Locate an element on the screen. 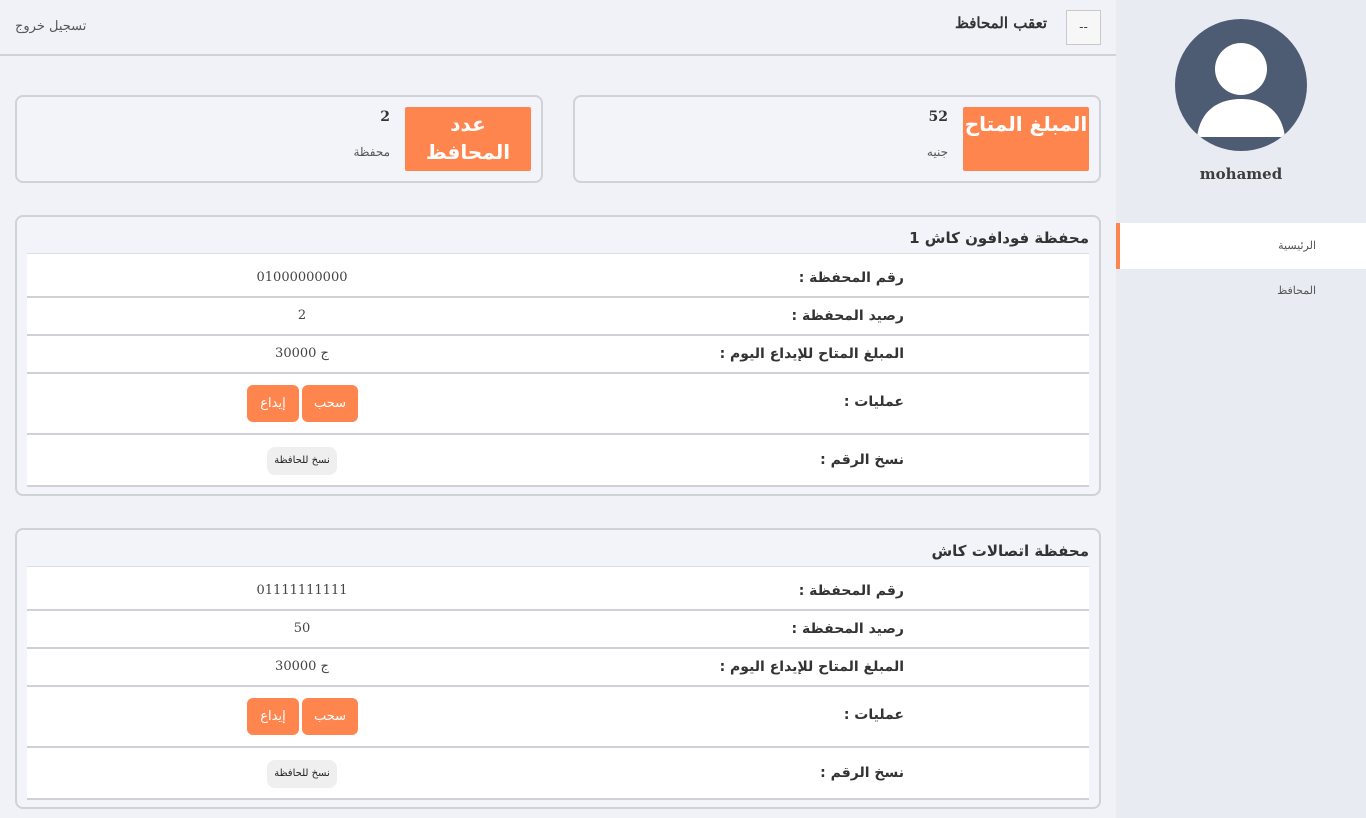 Image resolution: width=1366 pixels, height=818 pixels. table-row: رصيد المحفظة : 50 is located at coordinates (558, 630).